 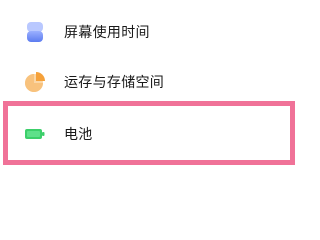 What do you see at coordinates (35, 32) in the screenshot?
I see `screen-time-icon` at bounding box center [35, 32].